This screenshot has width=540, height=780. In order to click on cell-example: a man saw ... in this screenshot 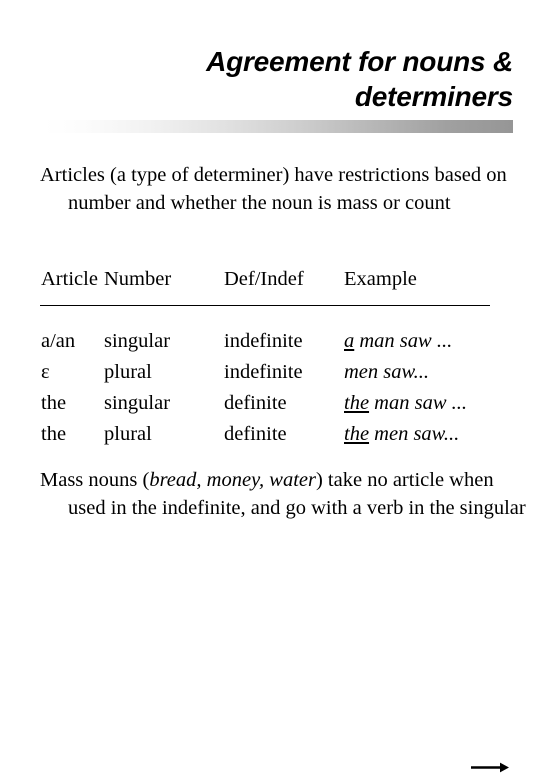, I will do `click(398, 341)`.